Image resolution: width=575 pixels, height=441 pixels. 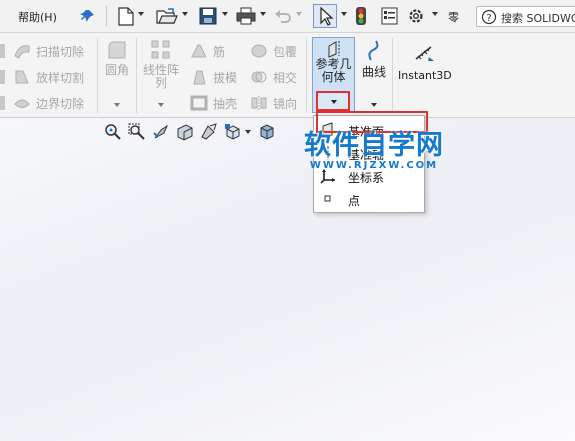 What do you see at coordinates (207, 51) in the screenshot?
I see `rib-button: 筋` at bounding box center [207, 51].